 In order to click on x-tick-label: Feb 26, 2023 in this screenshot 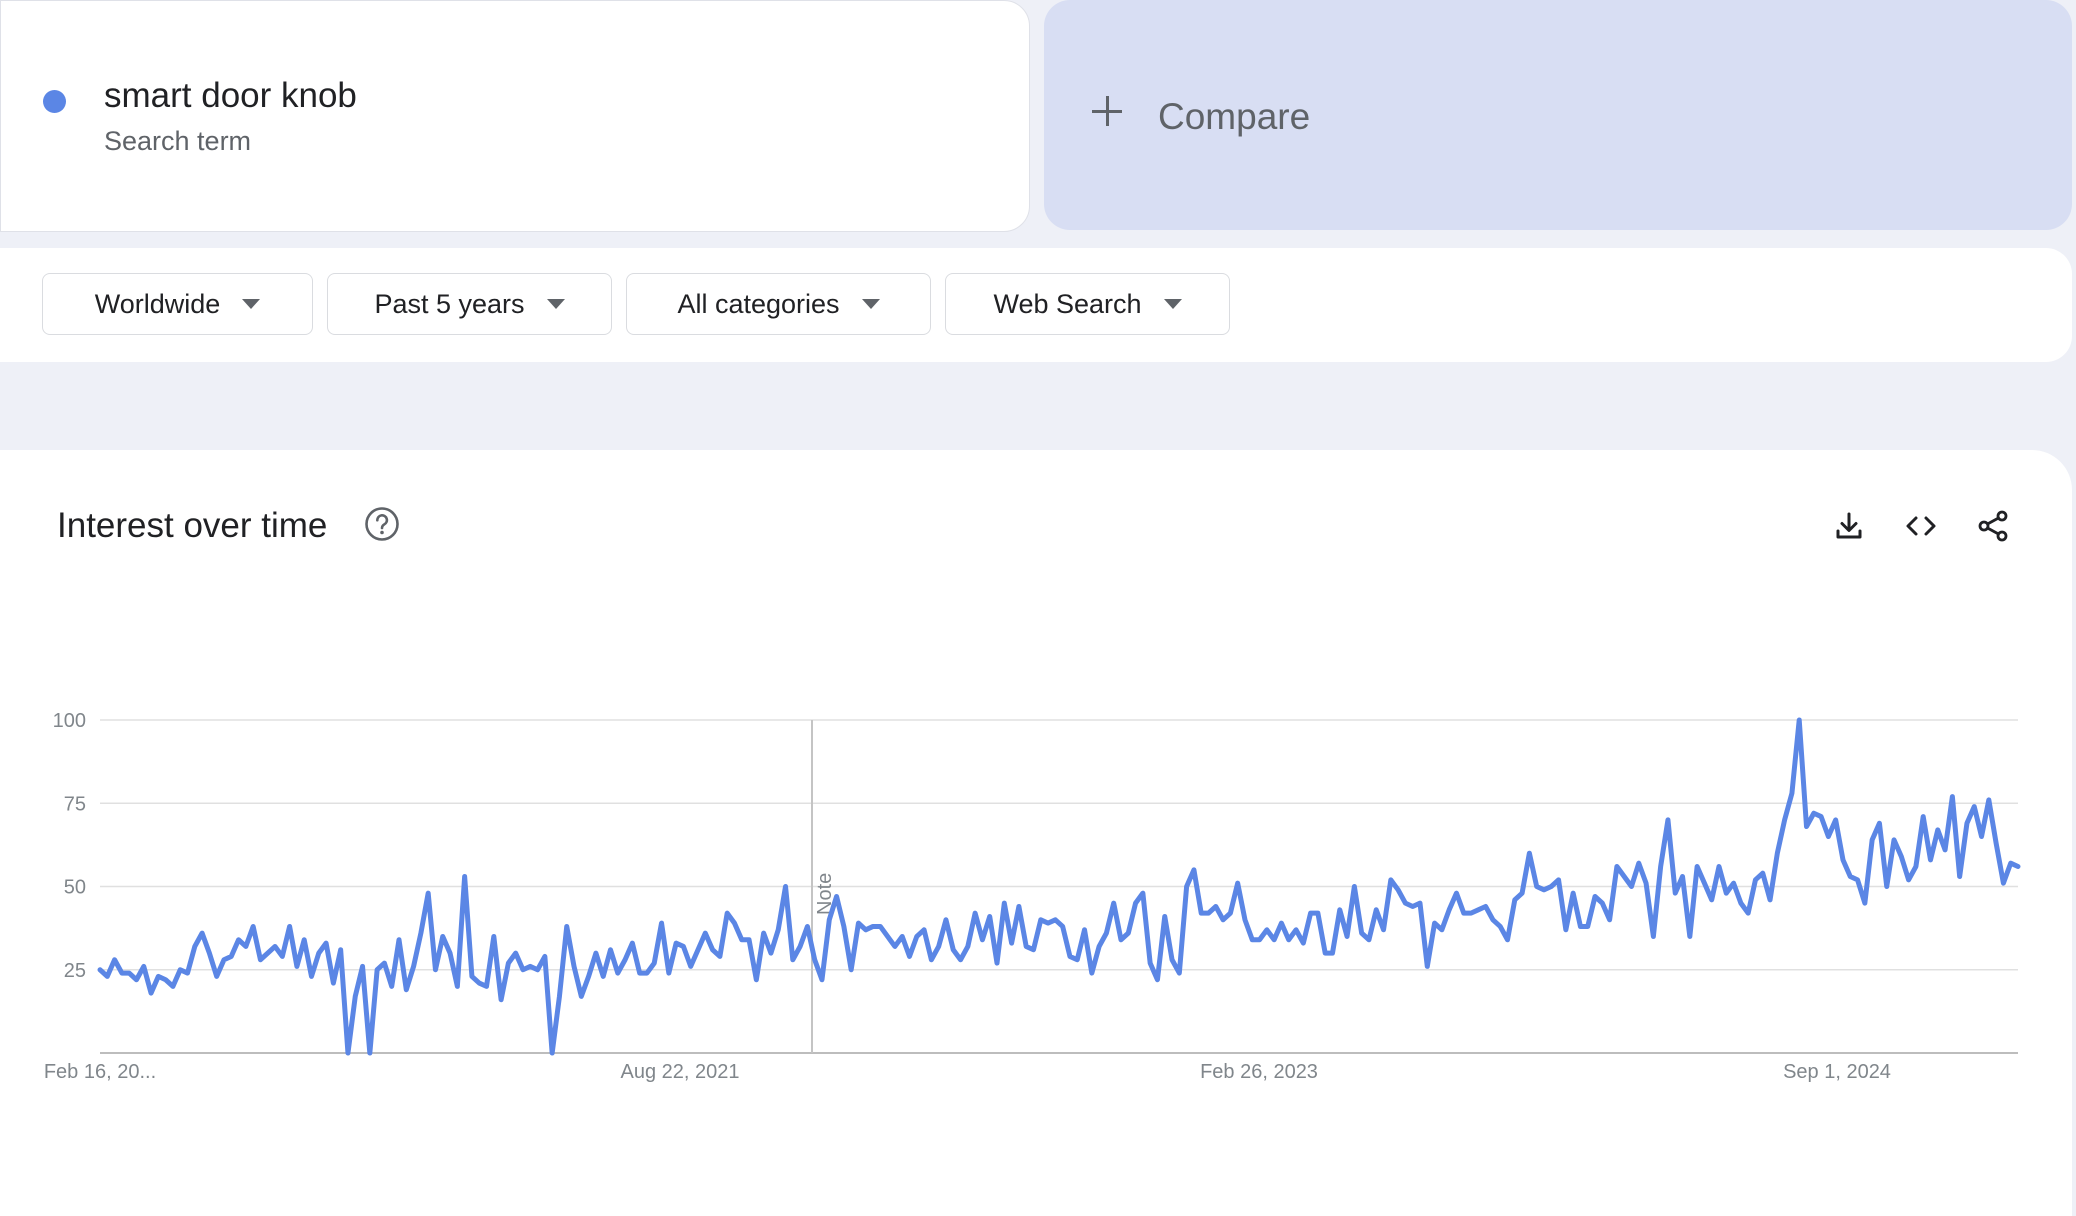, I will do `click(1259, 1072)`.